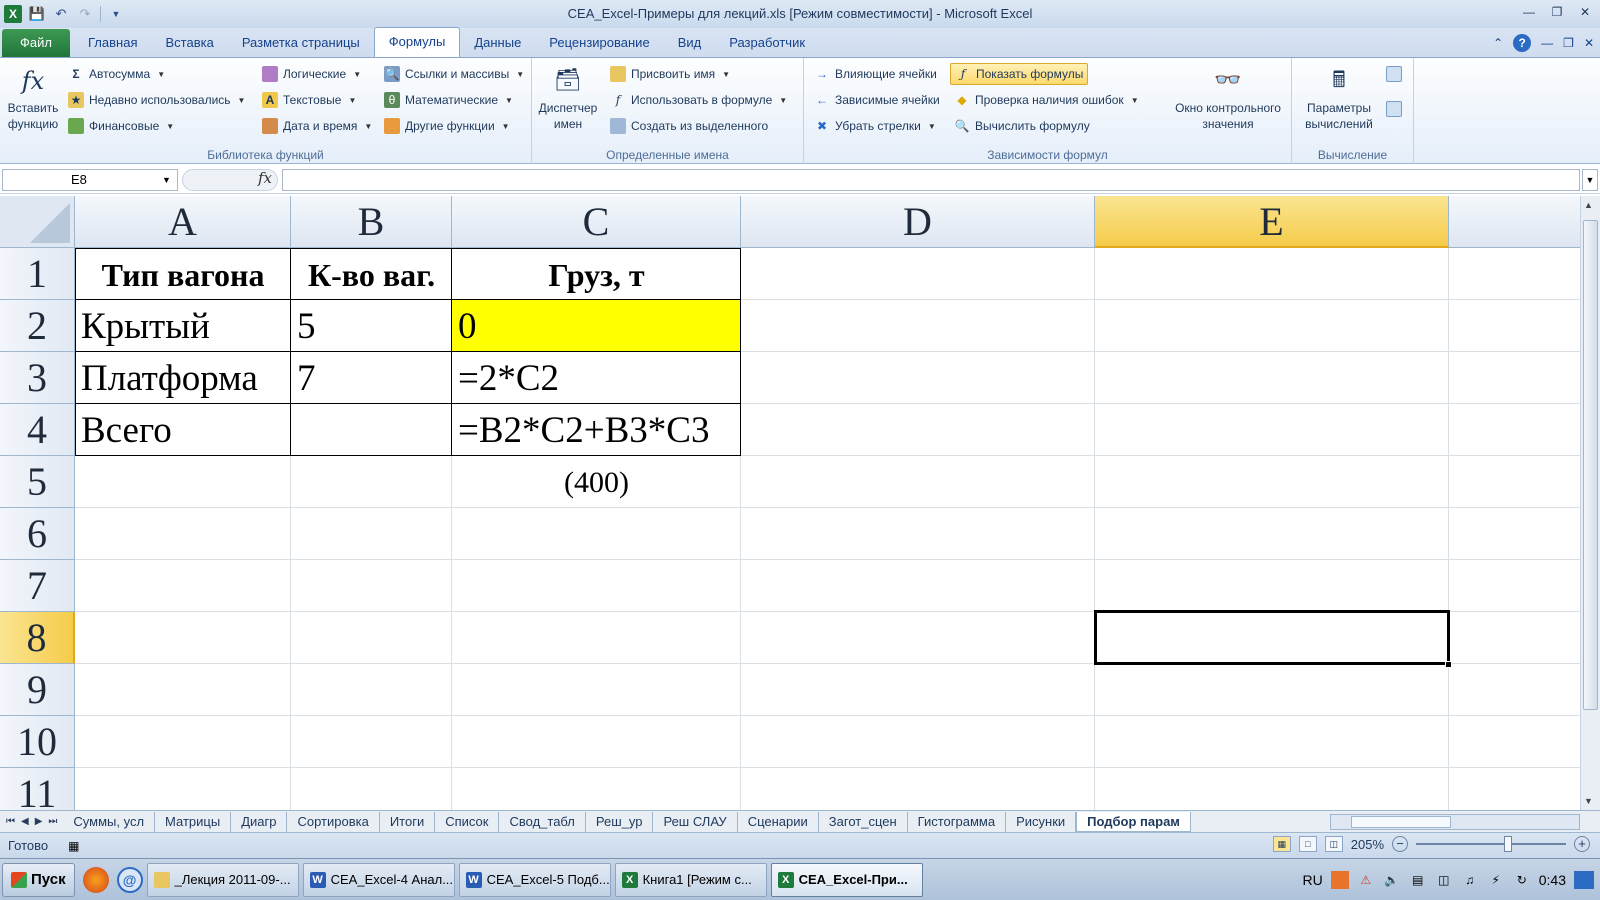  Describe the element at coordinates (1133, 821) in the screenshot. I see `sheet-tab-active: Подбор парам` at that location.